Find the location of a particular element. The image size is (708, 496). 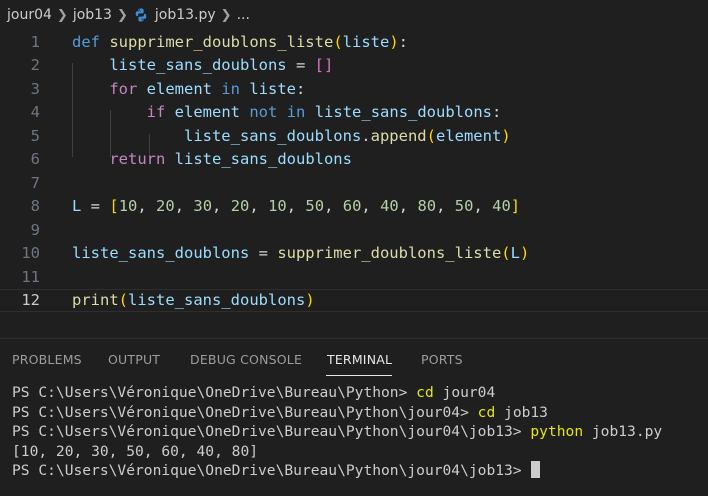

terminal-cursor is located at coordinates (536, 469).